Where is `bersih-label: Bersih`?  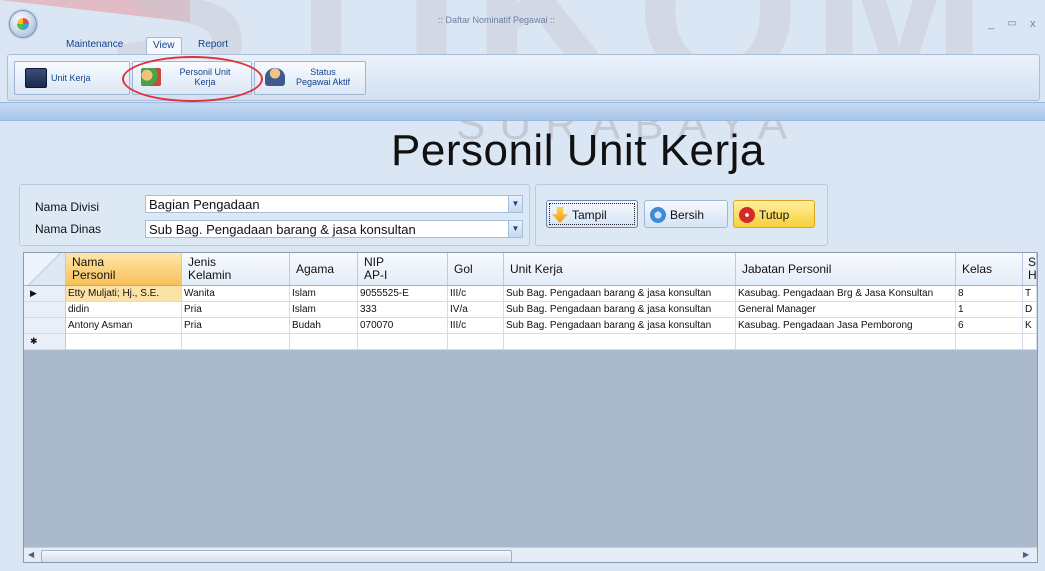
bersih-label: Bersih is located at coordinates (687, 215).